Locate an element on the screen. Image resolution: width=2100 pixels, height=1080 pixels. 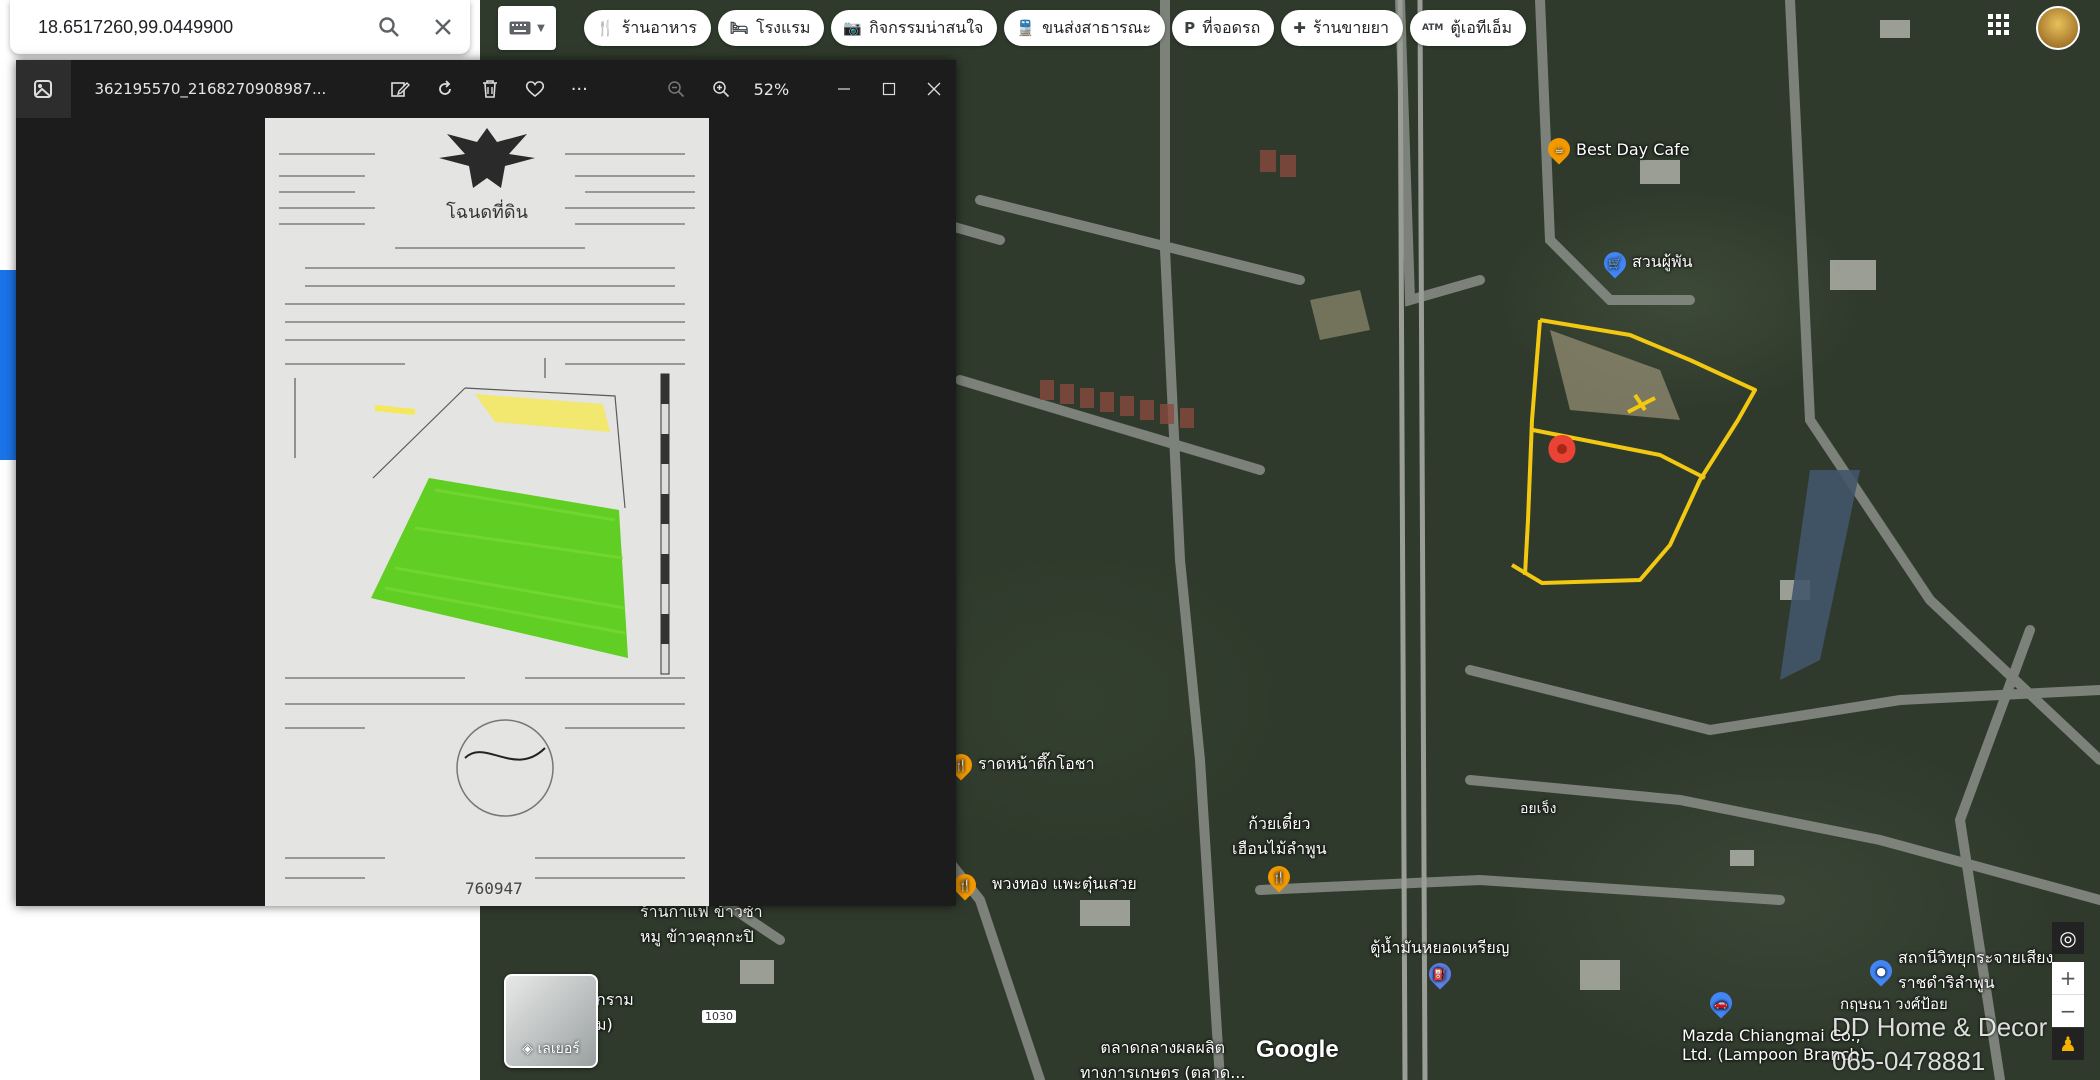
camera-icon: 📷 is located at coordinates (853, 28).